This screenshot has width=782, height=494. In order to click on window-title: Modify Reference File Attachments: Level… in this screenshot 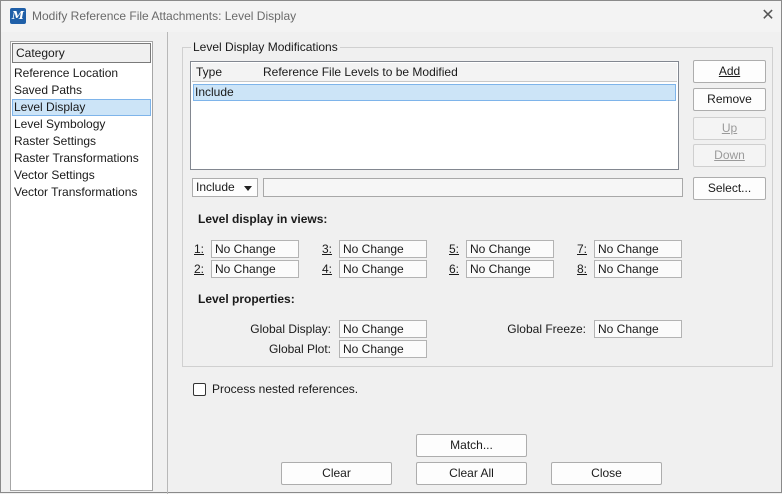, I will do `click(164, 16)`.